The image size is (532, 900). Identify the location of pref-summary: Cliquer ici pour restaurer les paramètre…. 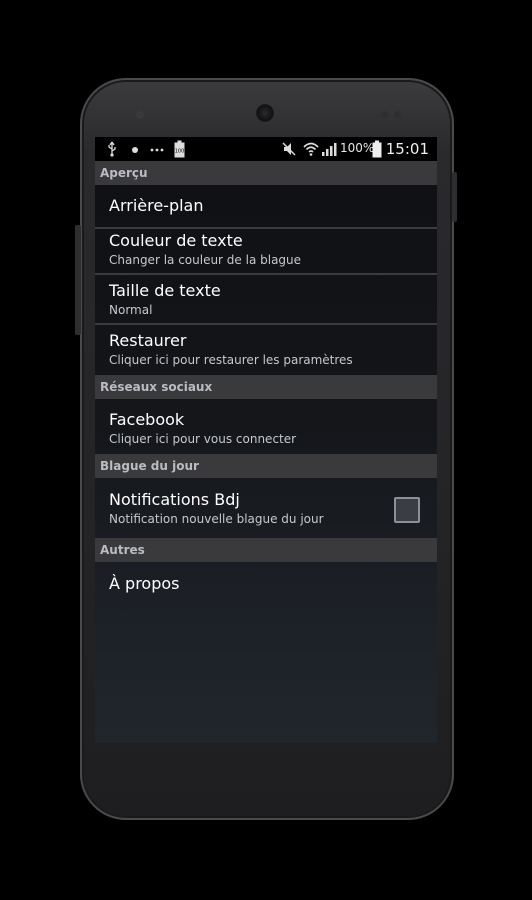
(231, 360).